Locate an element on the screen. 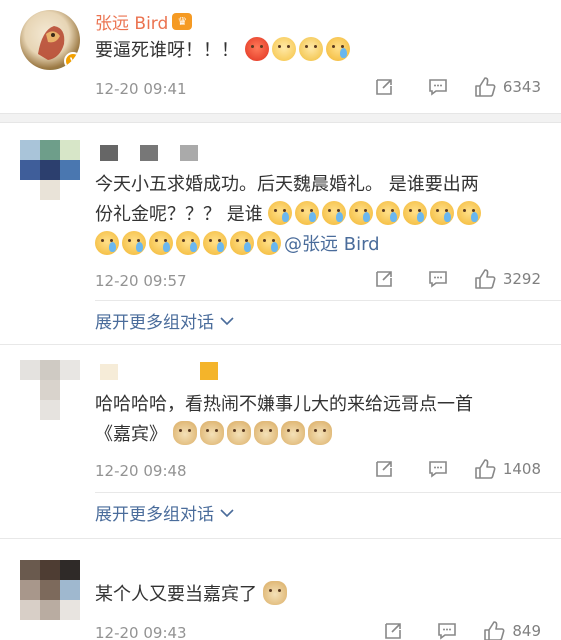  mention-link: @张远 Bird is located at coordinates (332, 244).